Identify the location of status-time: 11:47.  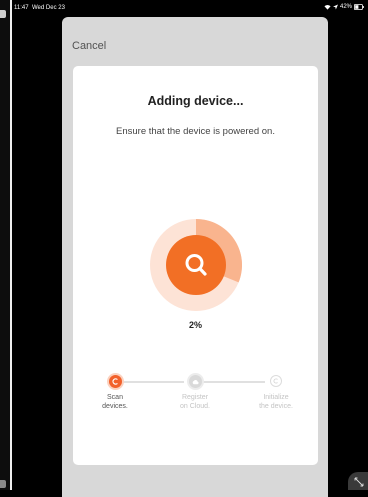
(21, 8).